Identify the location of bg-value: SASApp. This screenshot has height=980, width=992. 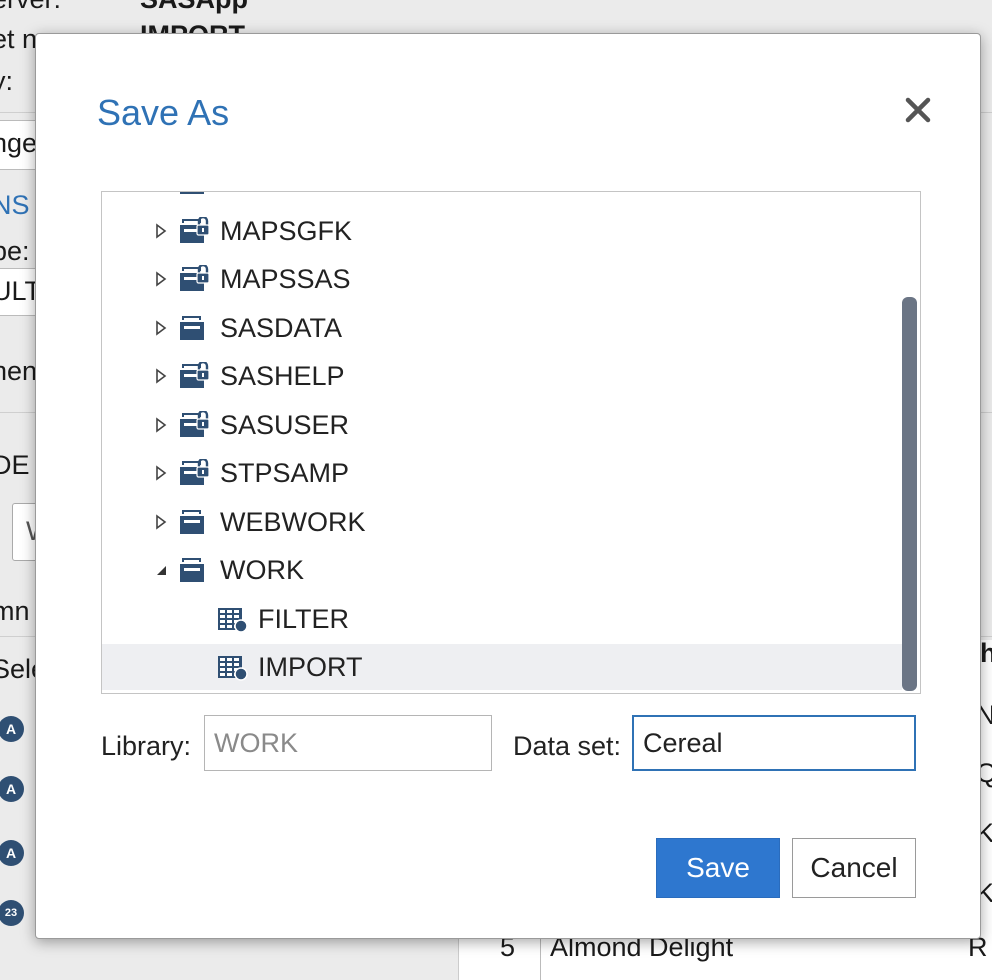
(194, 7).